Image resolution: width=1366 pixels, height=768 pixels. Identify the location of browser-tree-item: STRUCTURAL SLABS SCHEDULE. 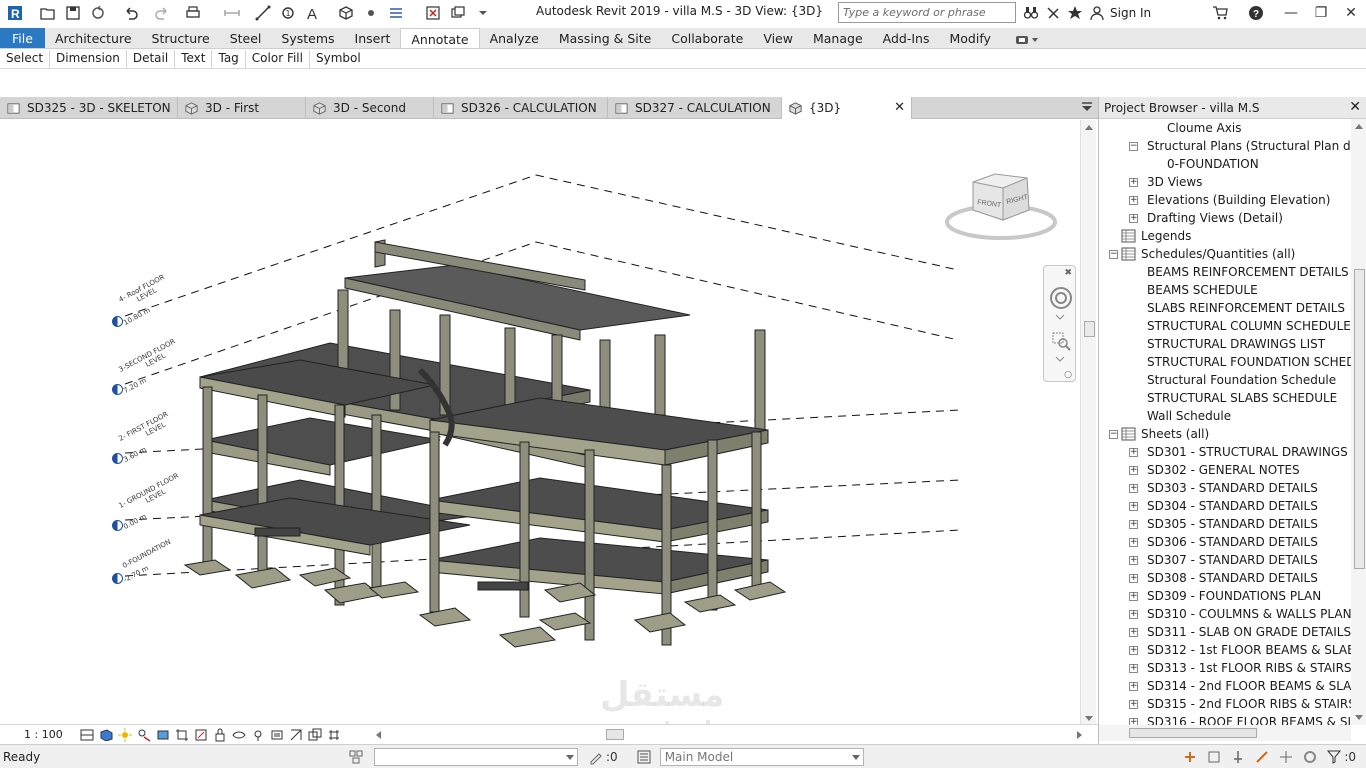
(1225, 398).